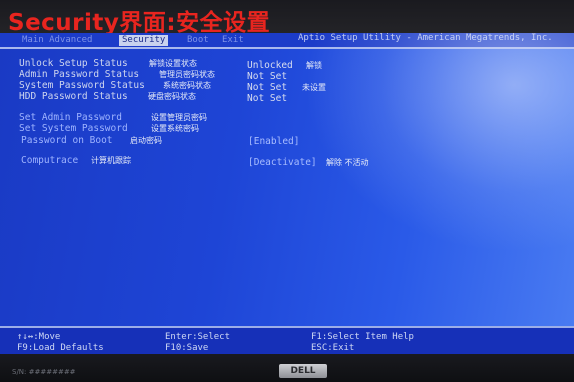 The width and height of the screenshot is (574, 382). I want to click on admin-password-status-value: Not Set, so click(267, 76).